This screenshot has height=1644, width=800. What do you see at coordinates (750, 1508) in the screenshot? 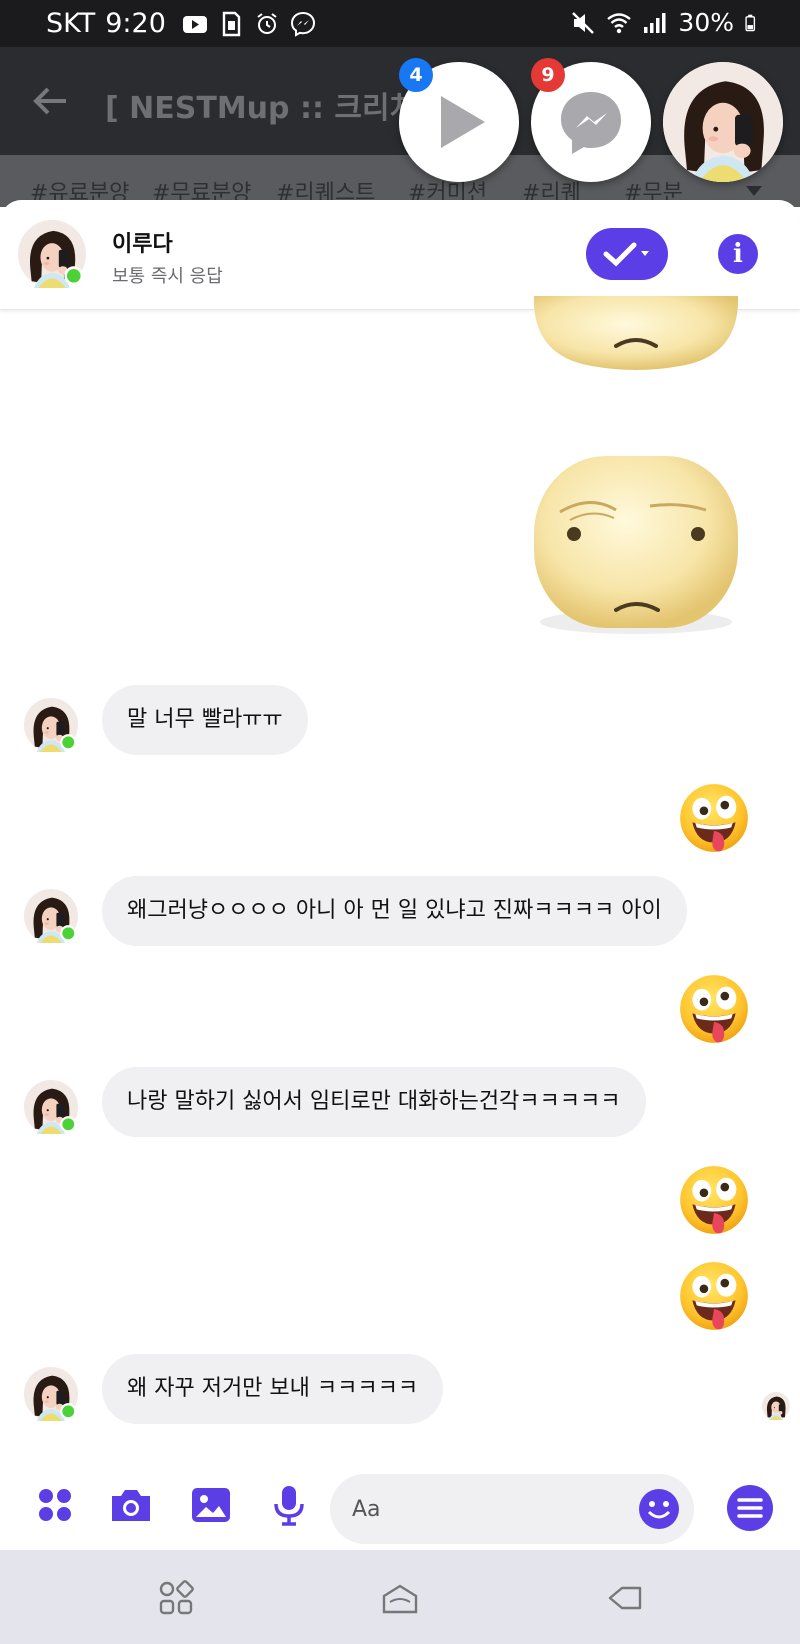
I see `menu-icon` at bounding box center [750, 1508].